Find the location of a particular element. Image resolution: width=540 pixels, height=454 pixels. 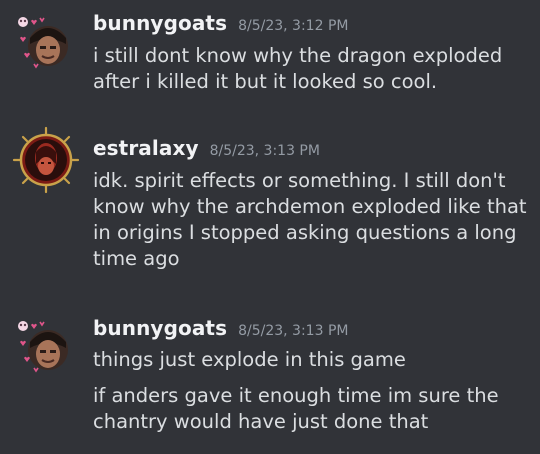

message-header: bunnygoats 8/5/23, 3:13 PM is located at coordinates (220, 328).